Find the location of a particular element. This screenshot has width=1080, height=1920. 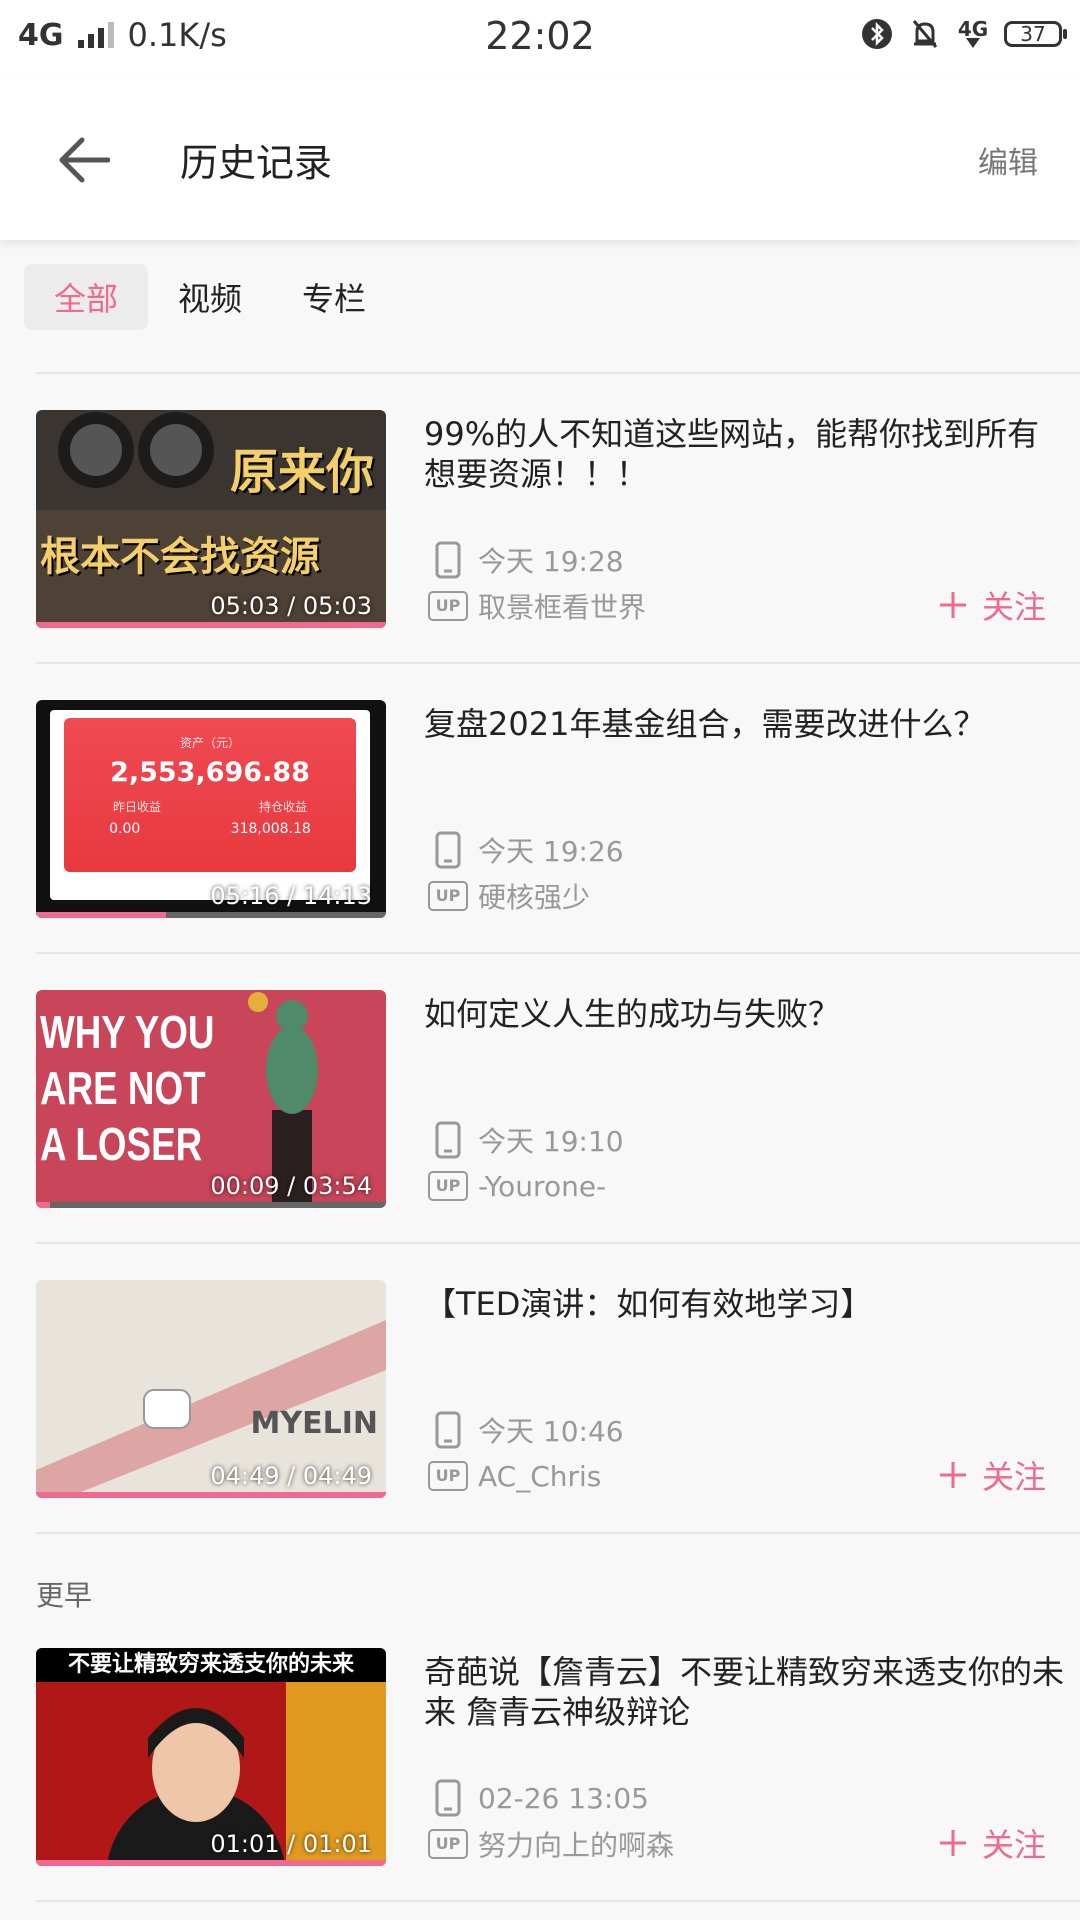

uploader-row: UP -Yourone- is located at coordinates (517, 1186).